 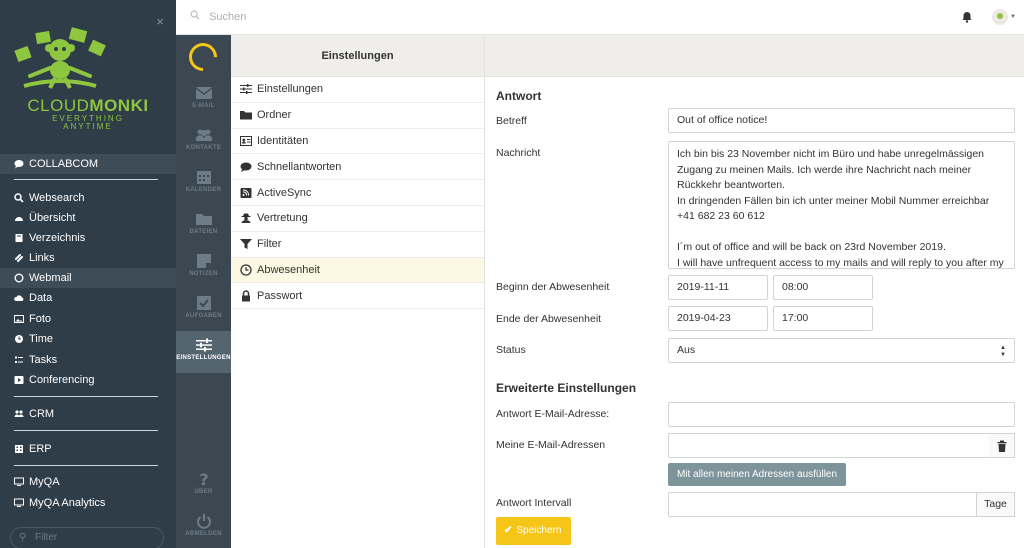 What do you see at coordinates (19, 164) in the screenshot?
I see `chat-icon` at bounding box center [19, 164].